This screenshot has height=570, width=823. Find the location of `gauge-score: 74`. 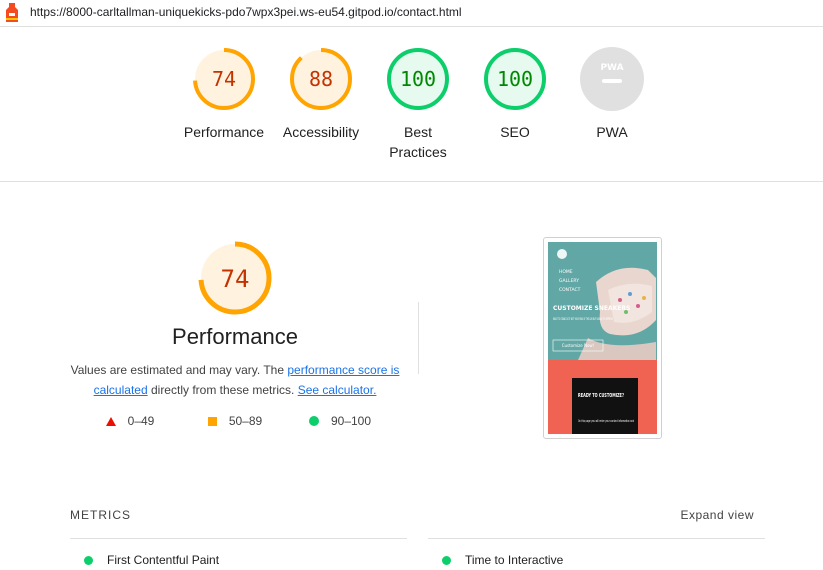

gauge-score: 74 is located at coordinates (224, 79).